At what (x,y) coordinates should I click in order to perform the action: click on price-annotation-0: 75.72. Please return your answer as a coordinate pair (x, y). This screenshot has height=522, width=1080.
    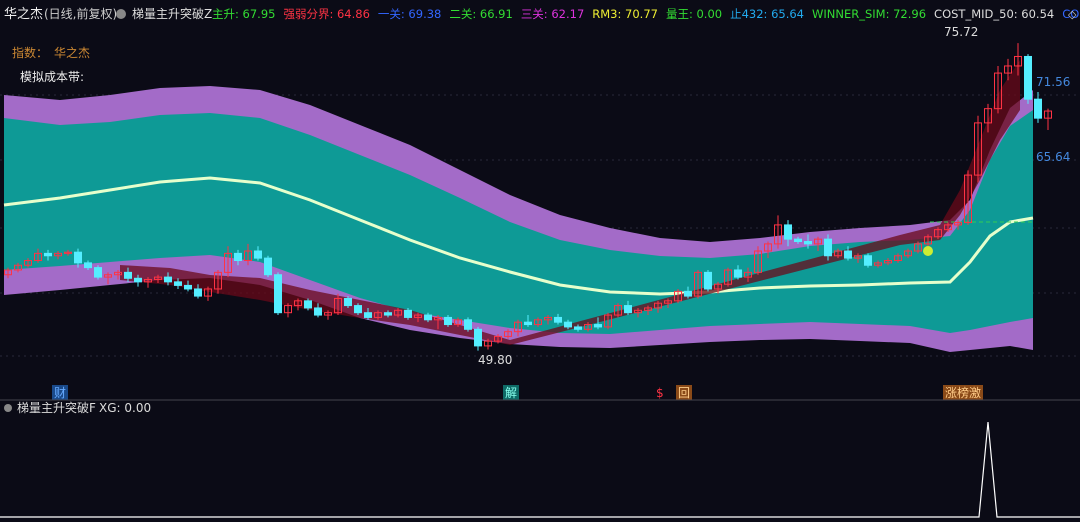
    Looking at the image, I should click on (961, 32).